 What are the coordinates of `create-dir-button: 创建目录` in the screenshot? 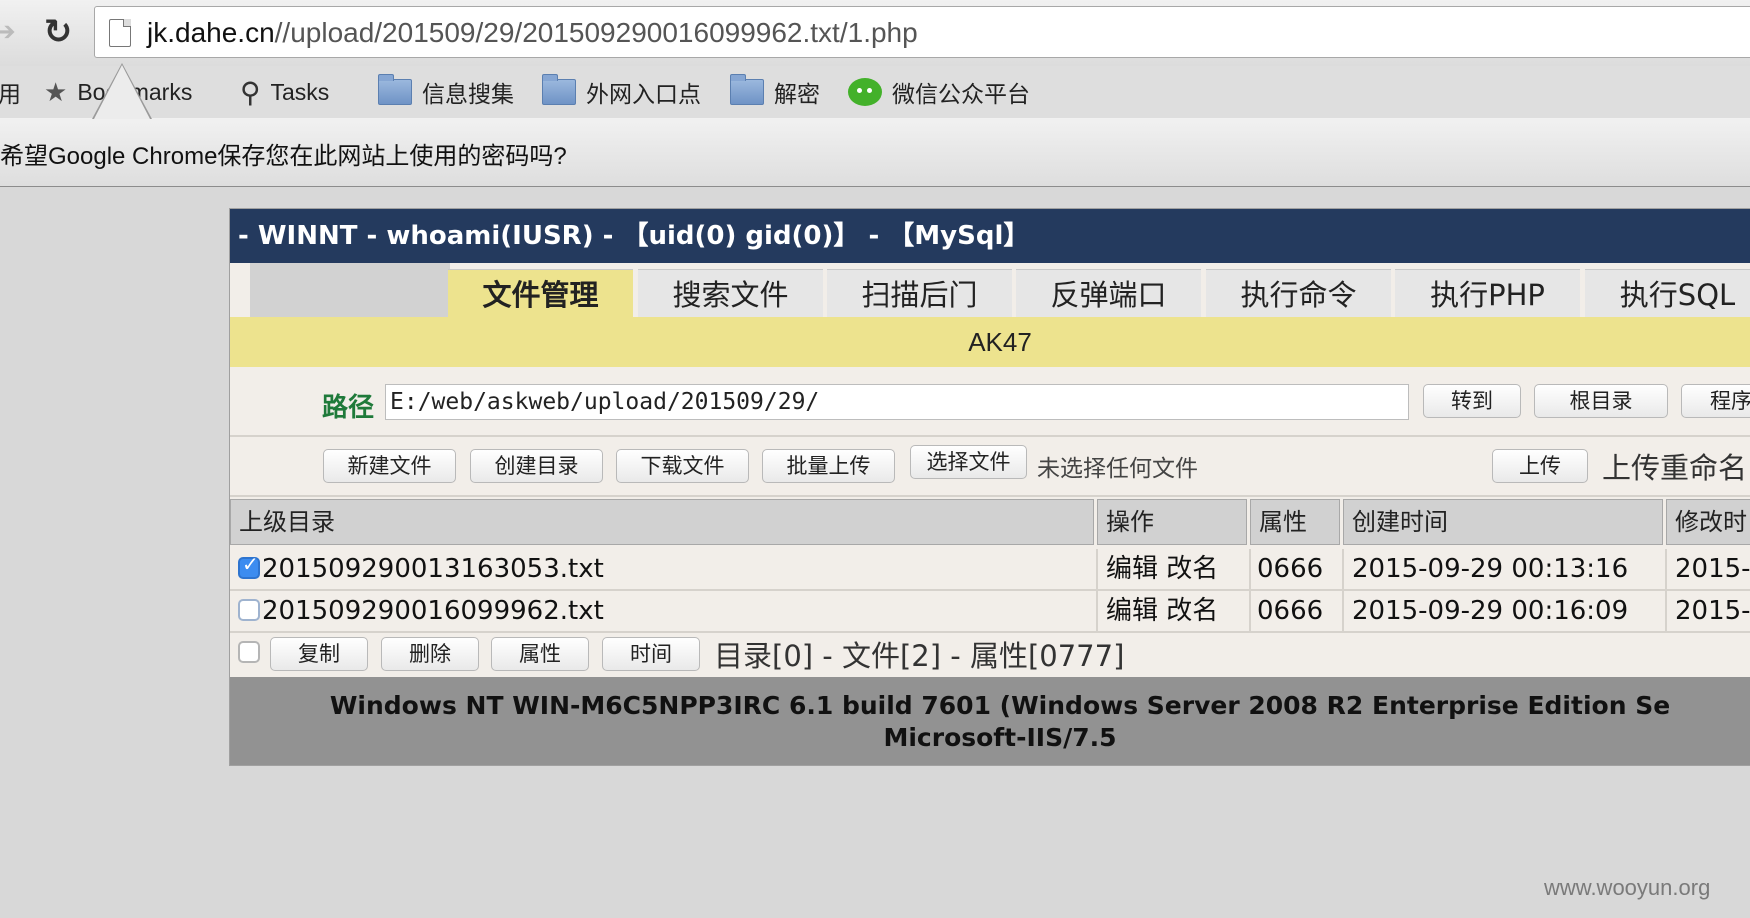 It's located at (536, 466).